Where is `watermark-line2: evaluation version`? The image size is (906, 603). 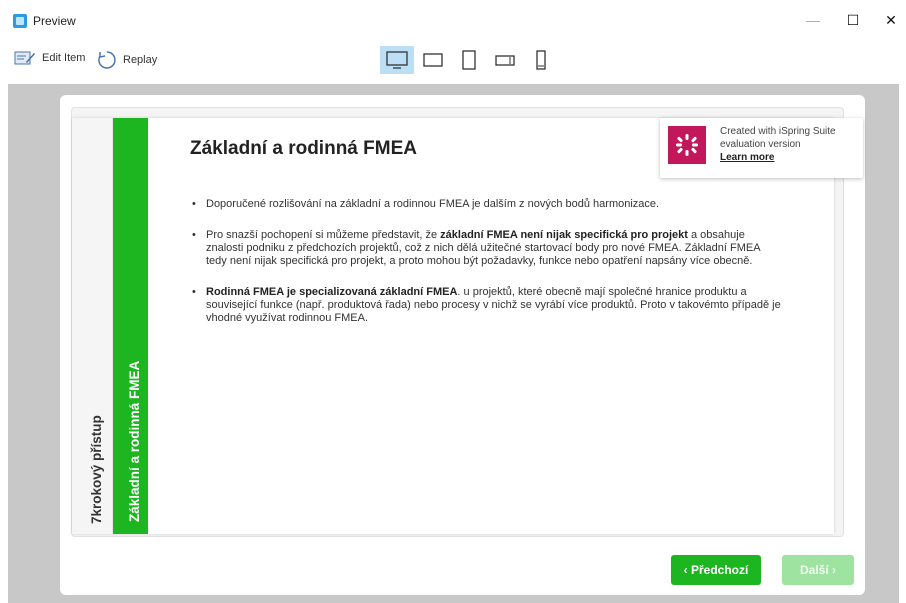
watermark-line2: evaluation version is located at coordinates (760, 144).